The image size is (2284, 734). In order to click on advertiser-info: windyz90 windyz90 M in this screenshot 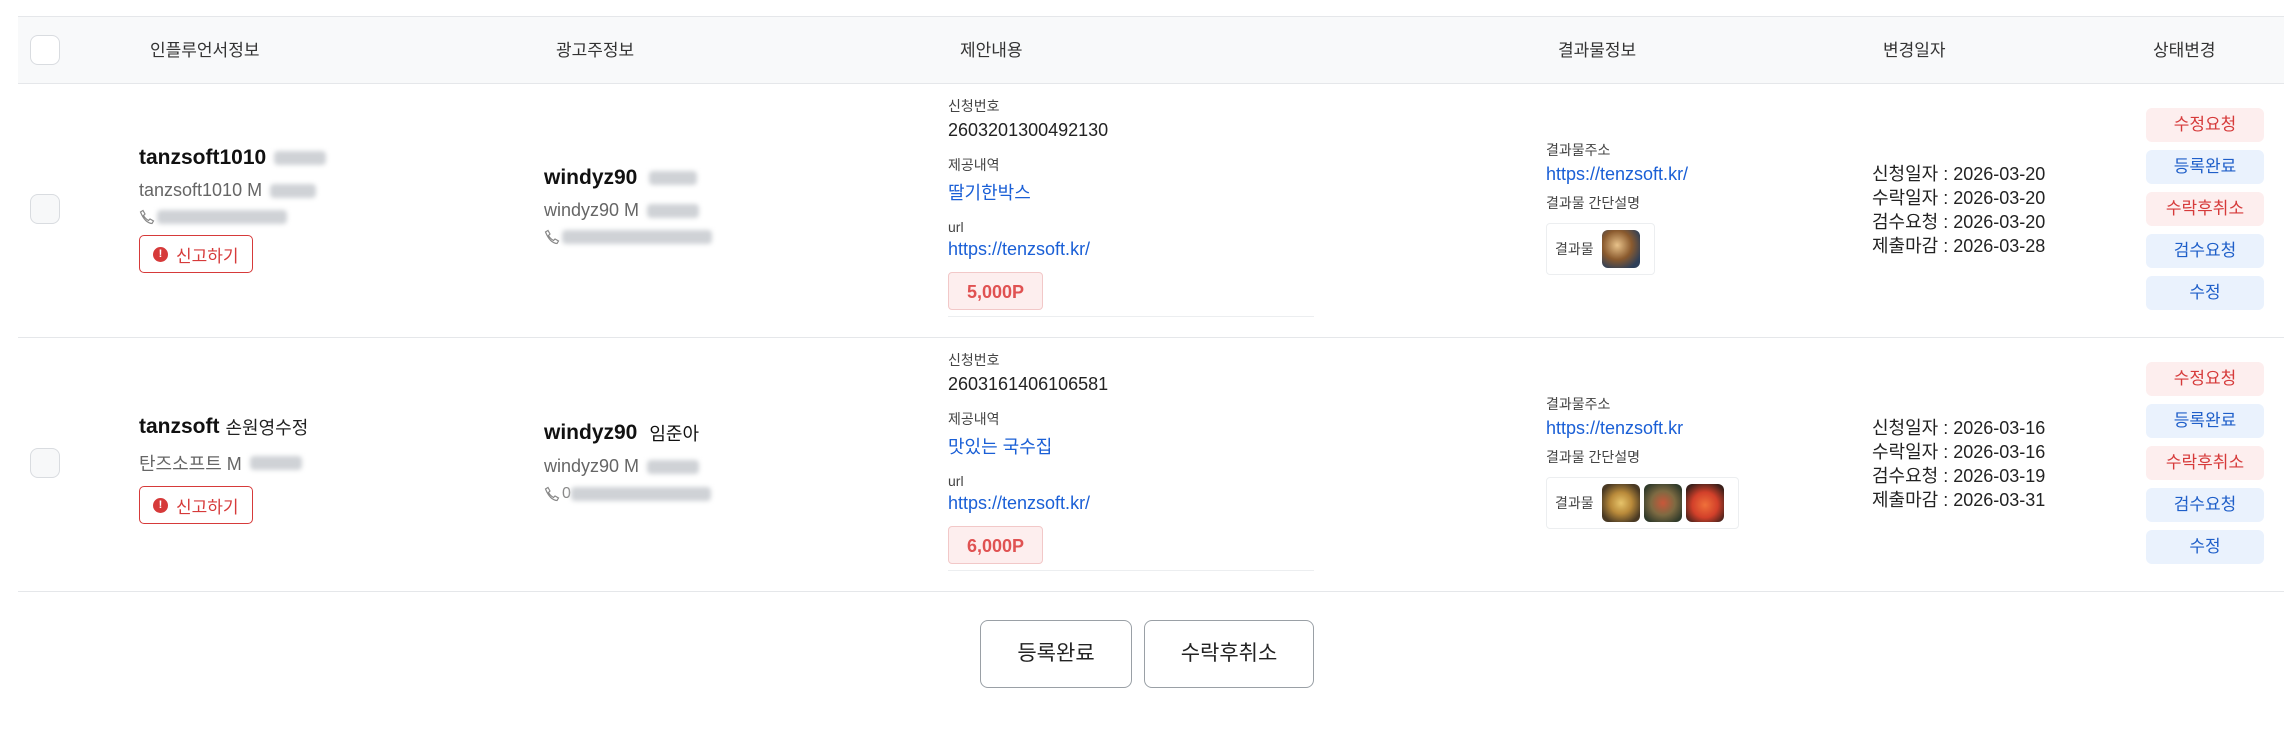, I will do `click(628, 205)`.